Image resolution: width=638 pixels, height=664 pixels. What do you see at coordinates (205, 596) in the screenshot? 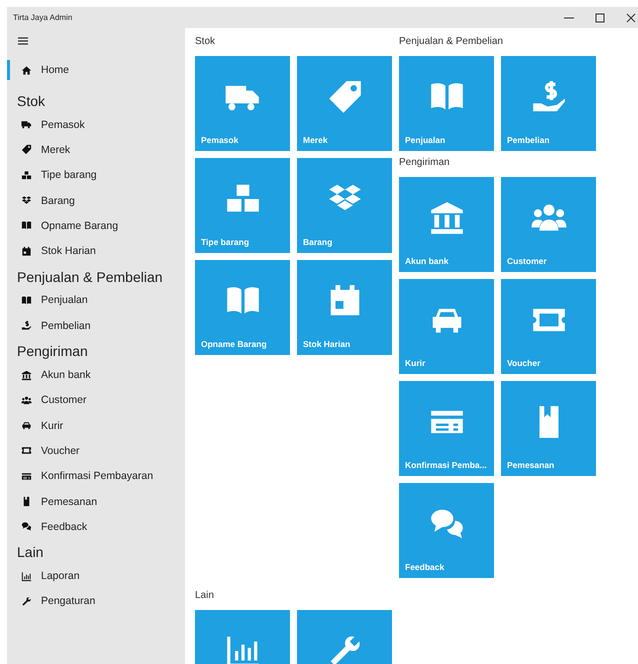
I see `section-title: Lain` at bounding box center [205, 596].